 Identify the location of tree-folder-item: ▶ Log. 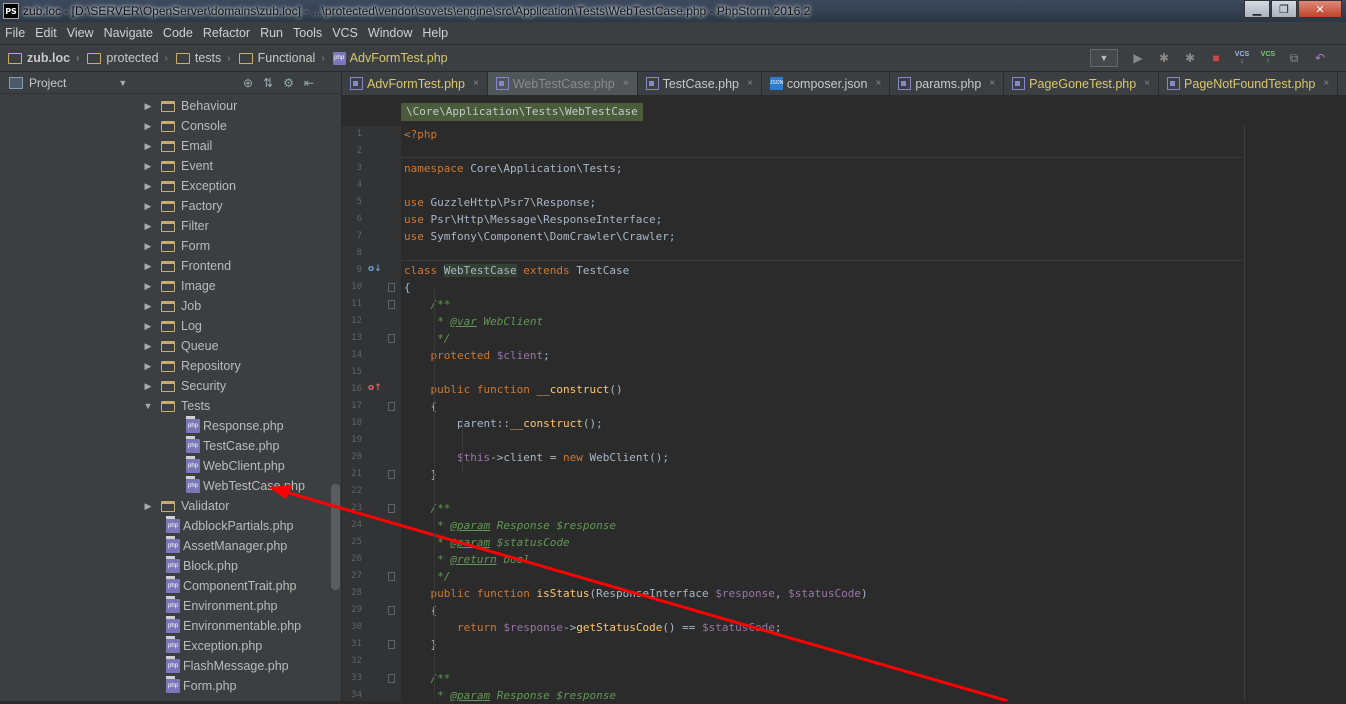
(101, 326).